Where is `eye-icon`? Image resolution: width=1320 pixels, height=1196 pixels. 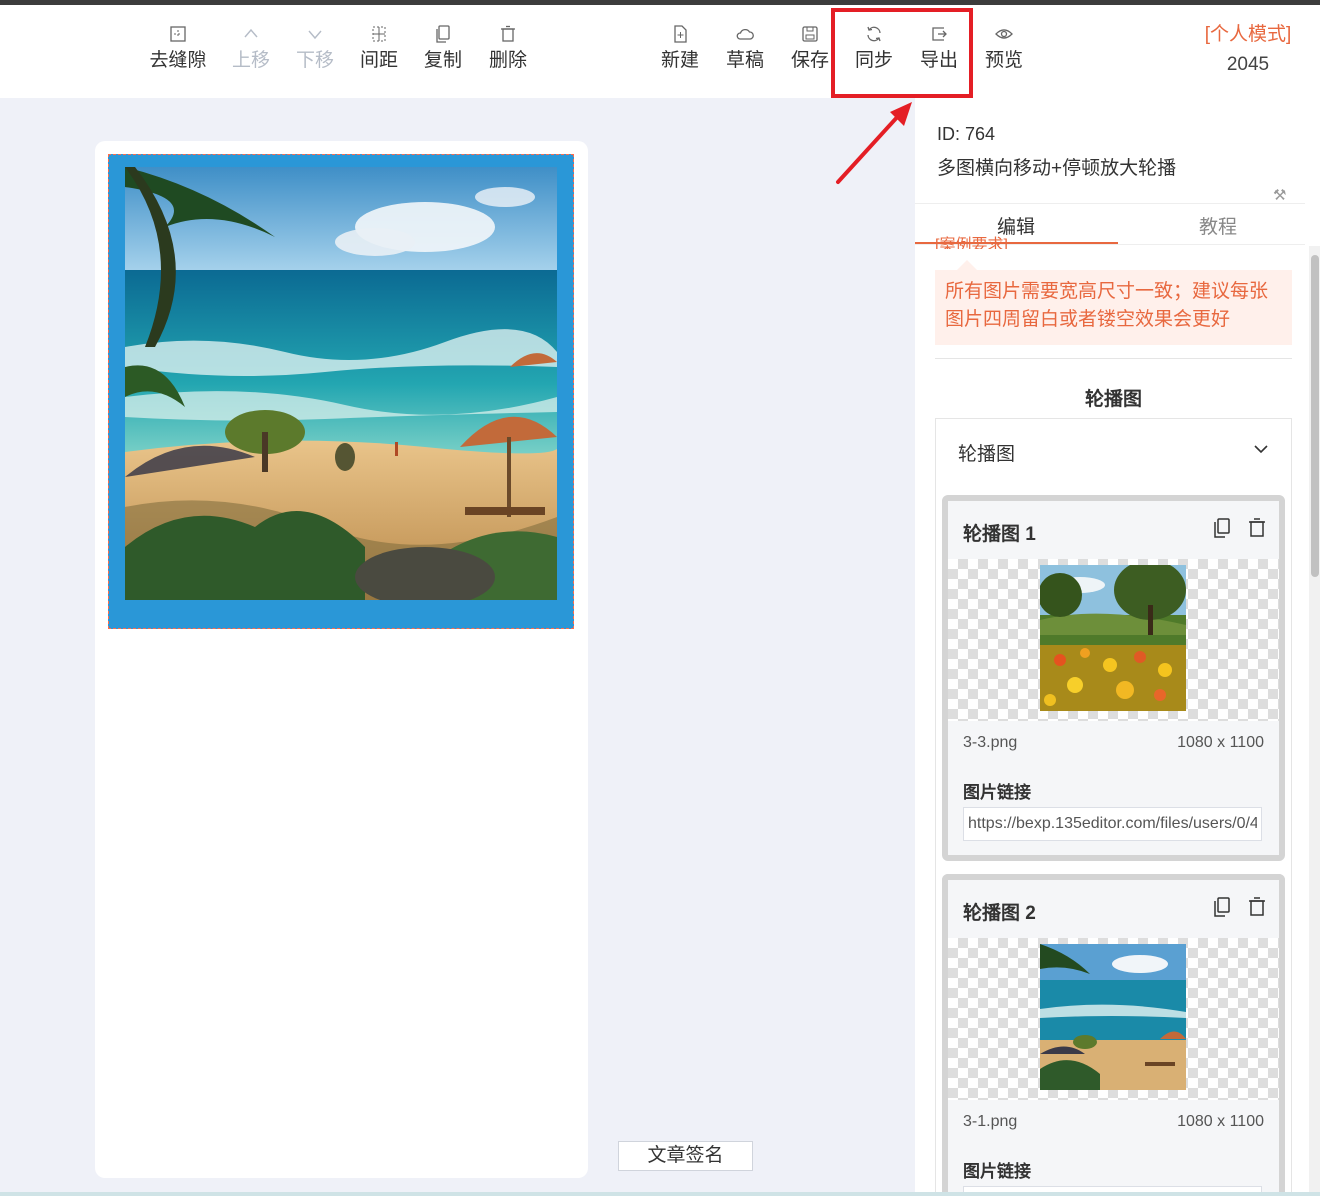
eye-icon is located at coordinates (1004, 34).